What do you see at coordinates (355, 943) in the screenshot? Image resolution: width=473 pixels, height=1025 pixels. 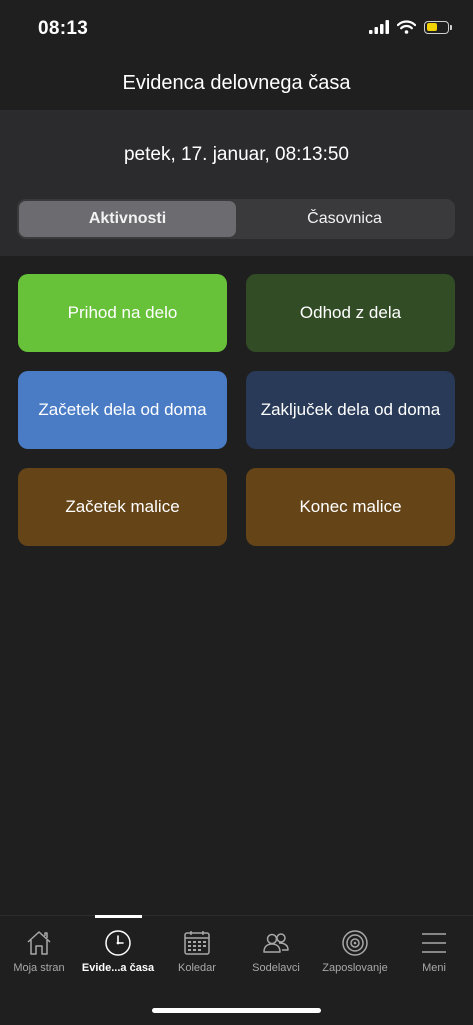 I see `target-icon` at bounding box center [355, 943].